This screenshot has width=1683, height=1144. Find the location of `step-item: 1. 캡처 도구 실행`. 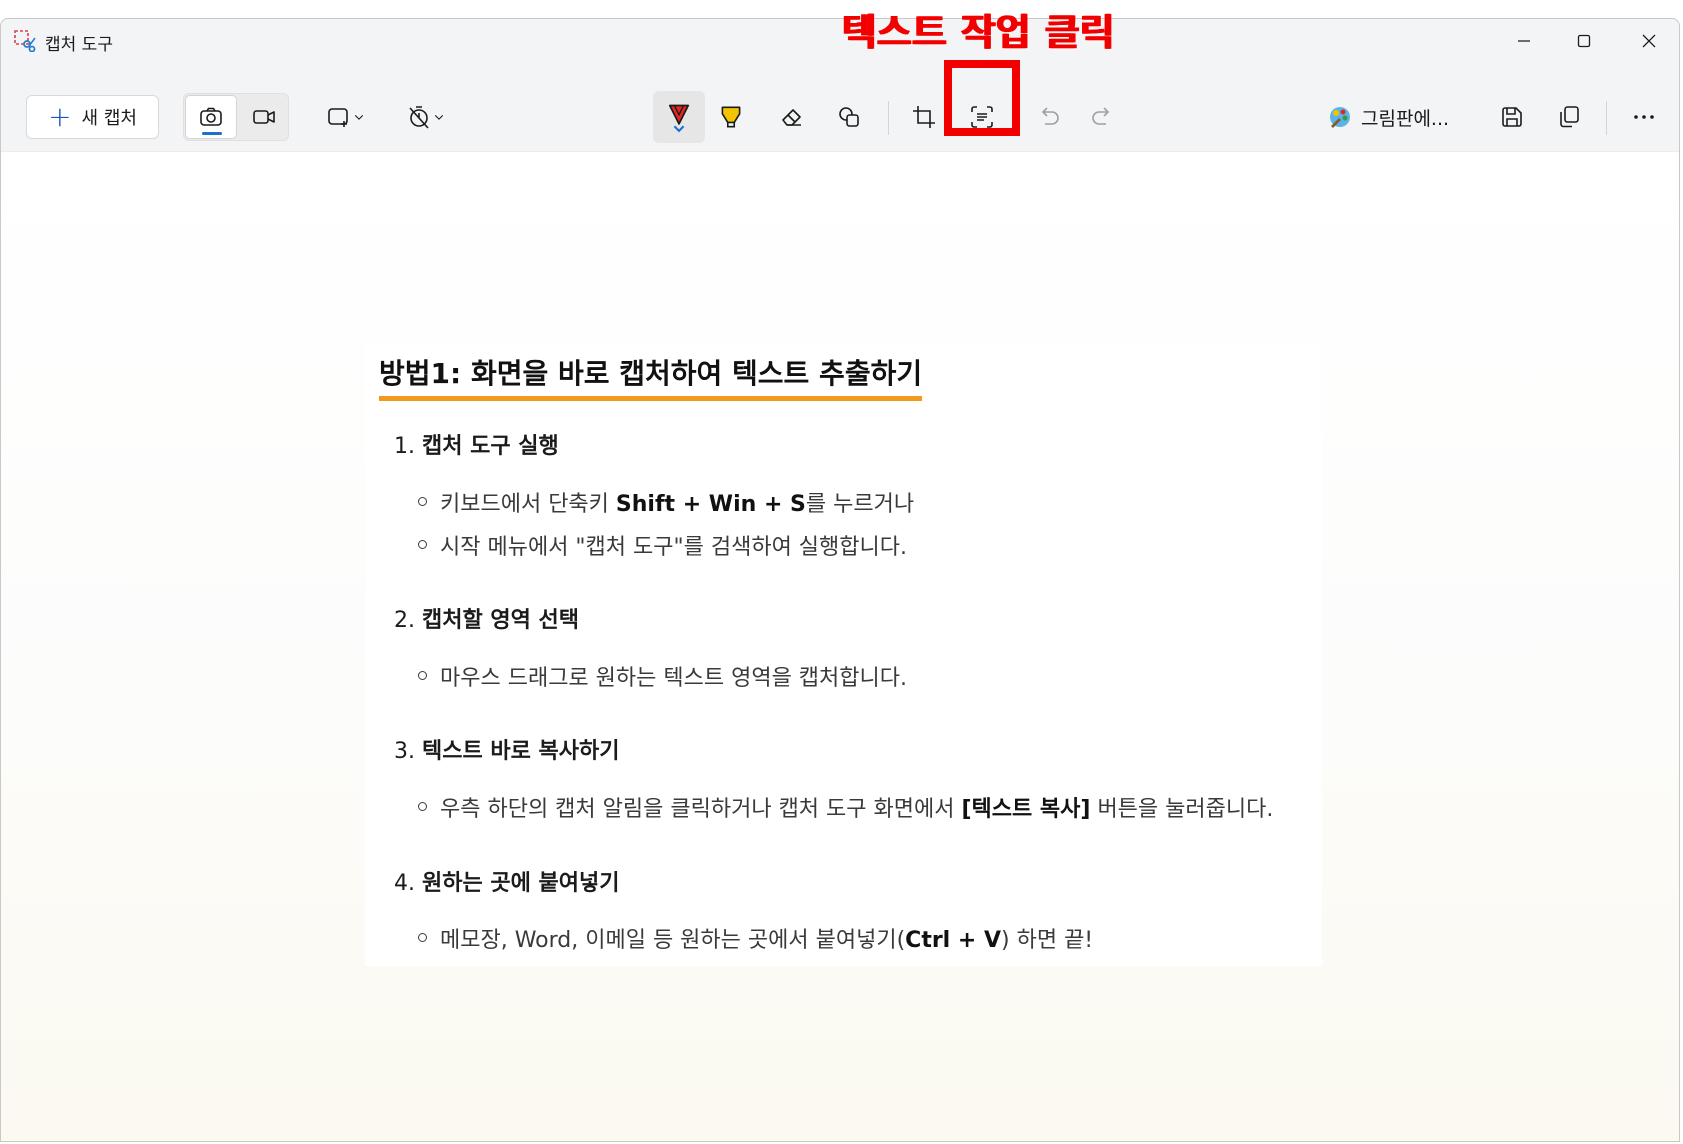

step-item: 1. 캡처 도구 실행 is located at coordinates (476, 444).